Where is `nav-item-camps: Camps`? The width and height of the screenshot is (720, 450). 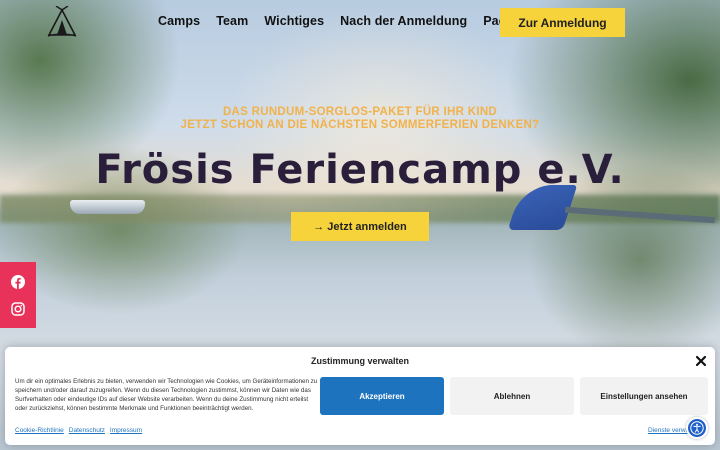 nav-item-camps: Camps is located at coordinates (179, 21).